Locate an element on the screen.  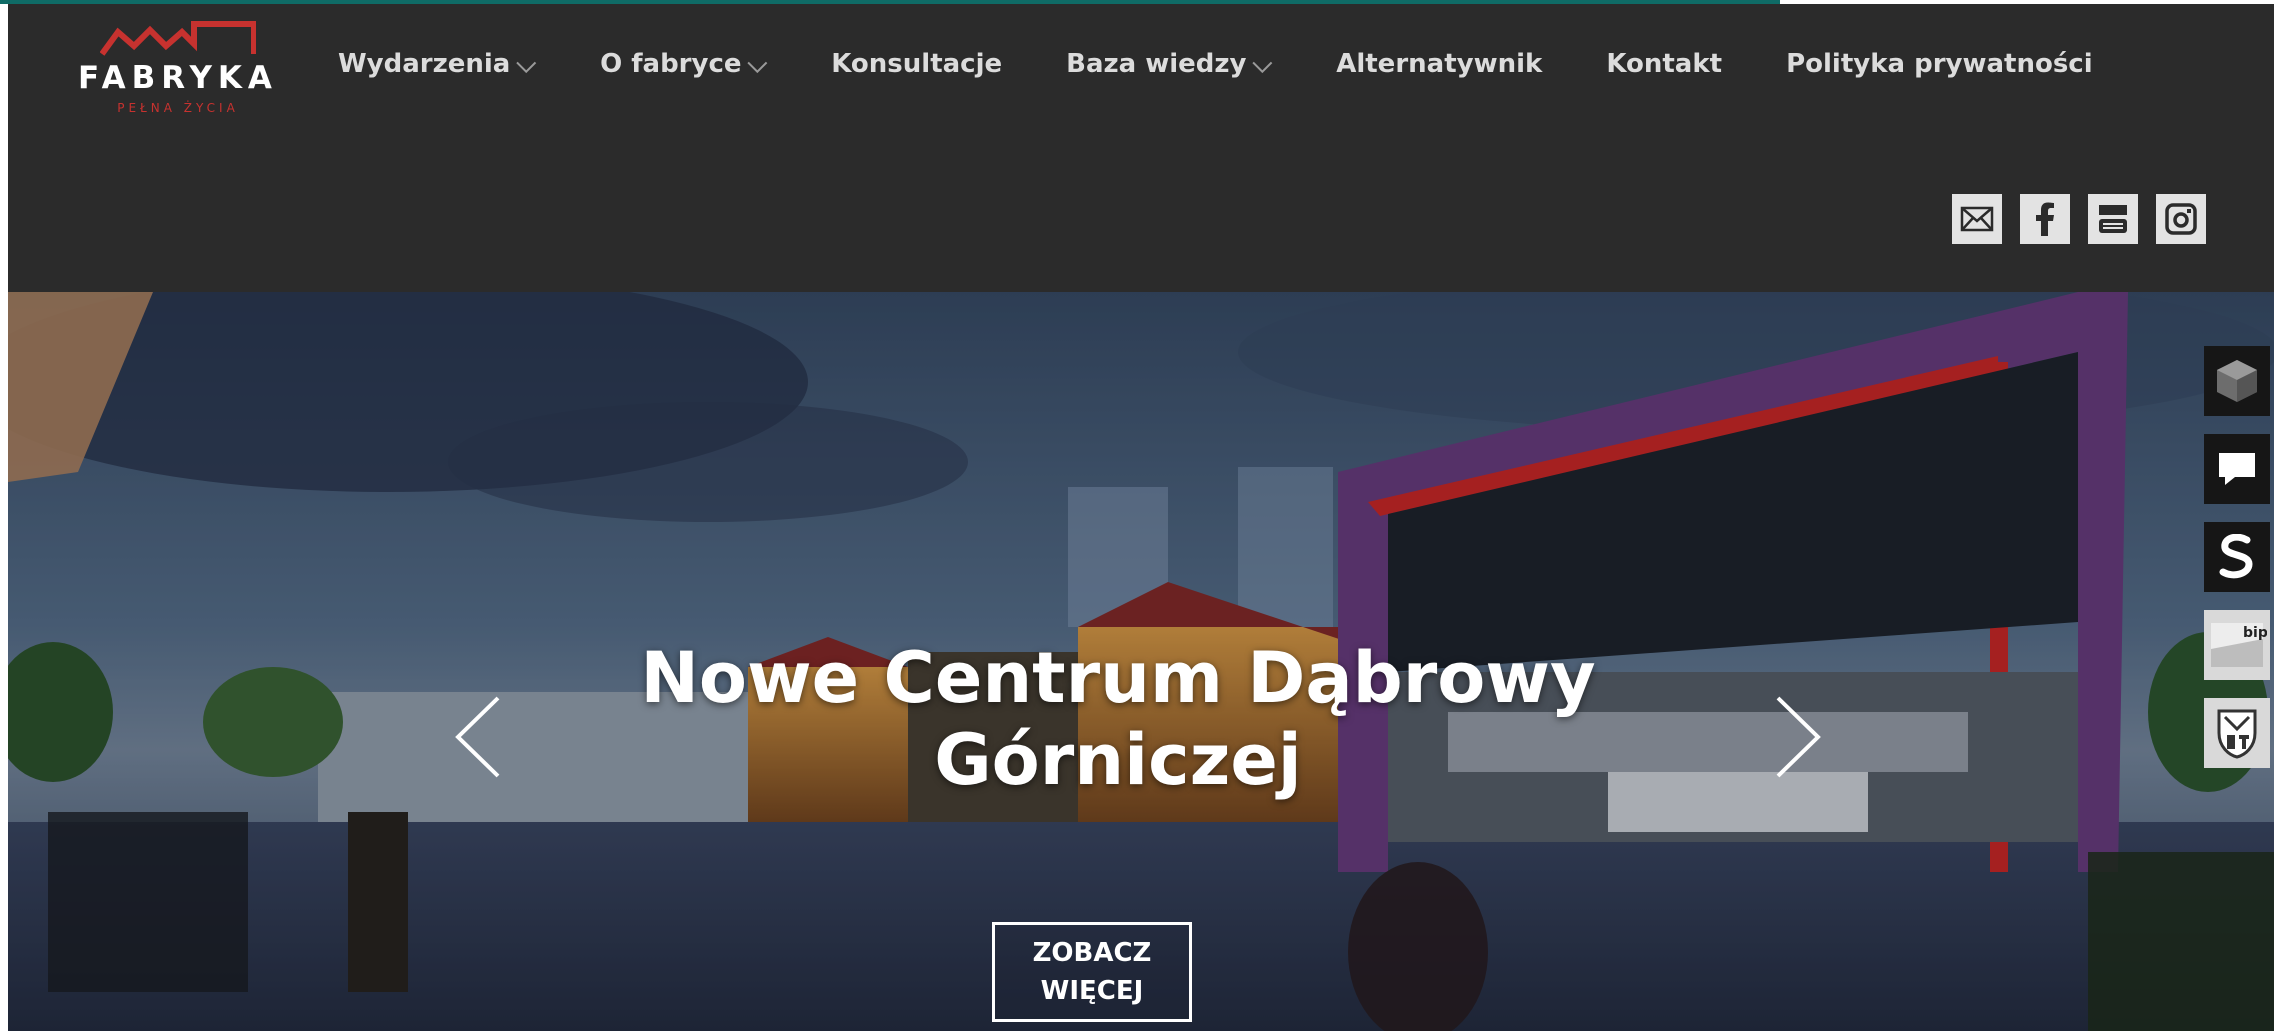
nav-item-wydarzenia: Wydarzenia ⌵ is located at coordinates (437, 64).